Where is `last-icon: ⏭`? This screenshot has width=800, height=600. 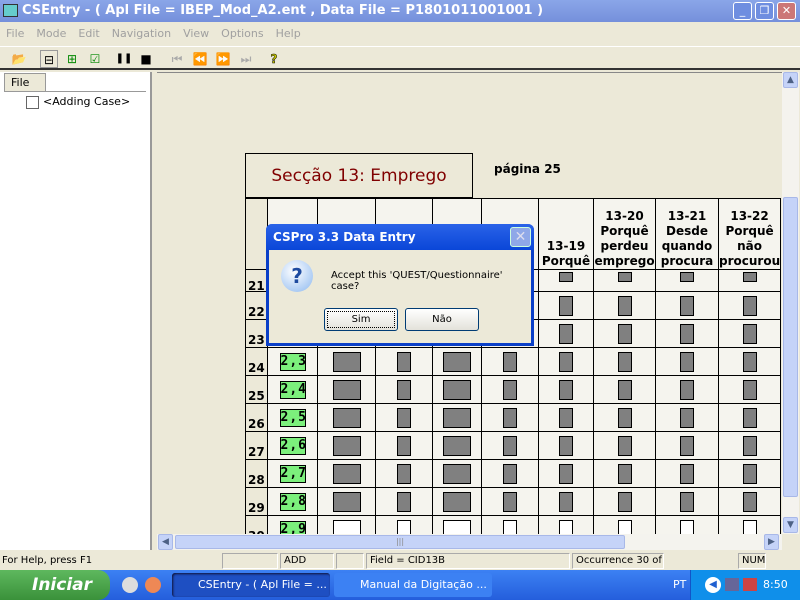 last-icon: ⏭ is located at coordinates (246, 59).